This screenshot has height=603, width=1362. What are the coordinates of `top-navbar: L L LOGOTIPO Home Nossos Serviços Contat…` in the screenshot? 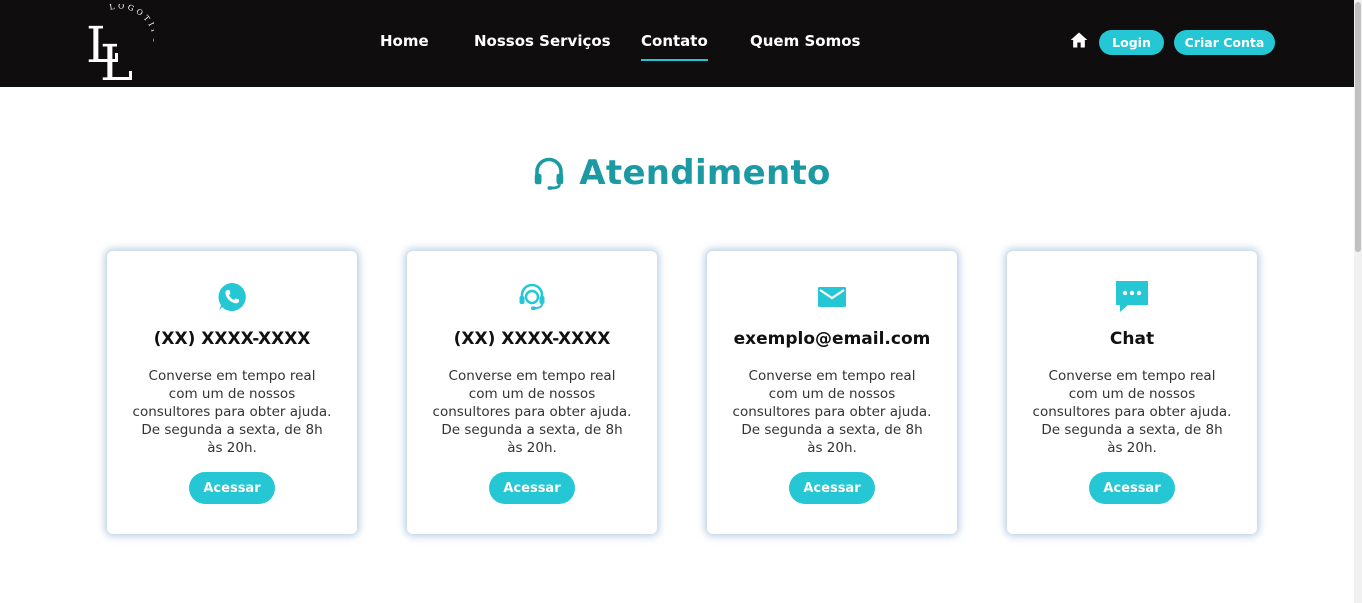 It's located at (681, 43).